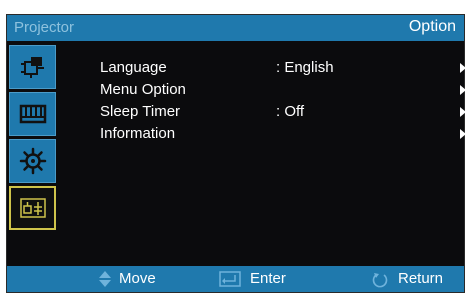 Image resolution: width=474 pixels, height=293 pixels. What do you see at coordinates (283, 92) in the screenshot?
I see `menu-item-menu-option: Menu Option` at bounding box center [283, 92].